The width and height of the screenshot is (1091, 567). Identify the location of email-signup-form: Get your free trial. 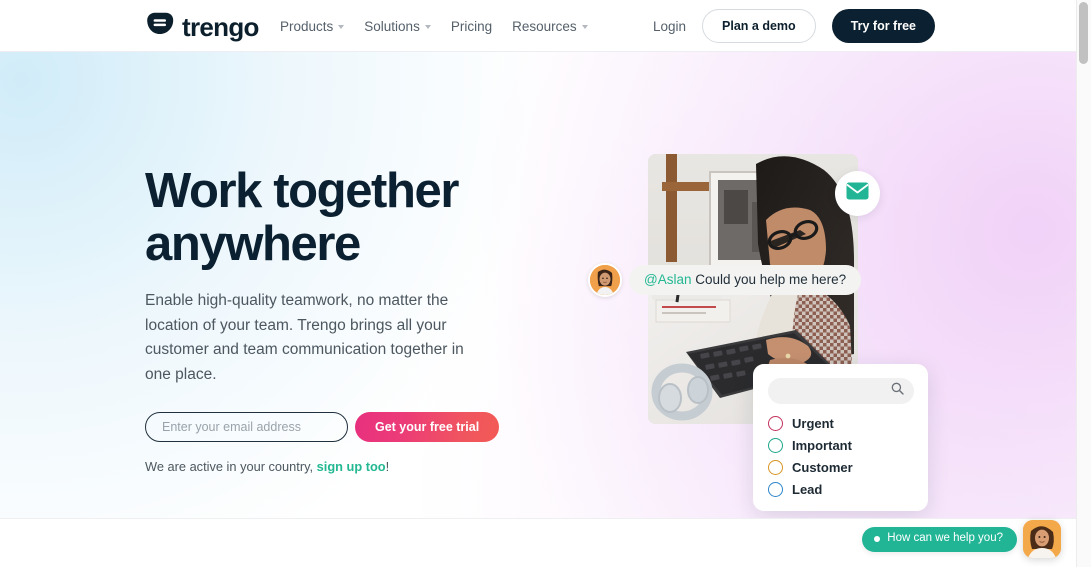
(355, 427).